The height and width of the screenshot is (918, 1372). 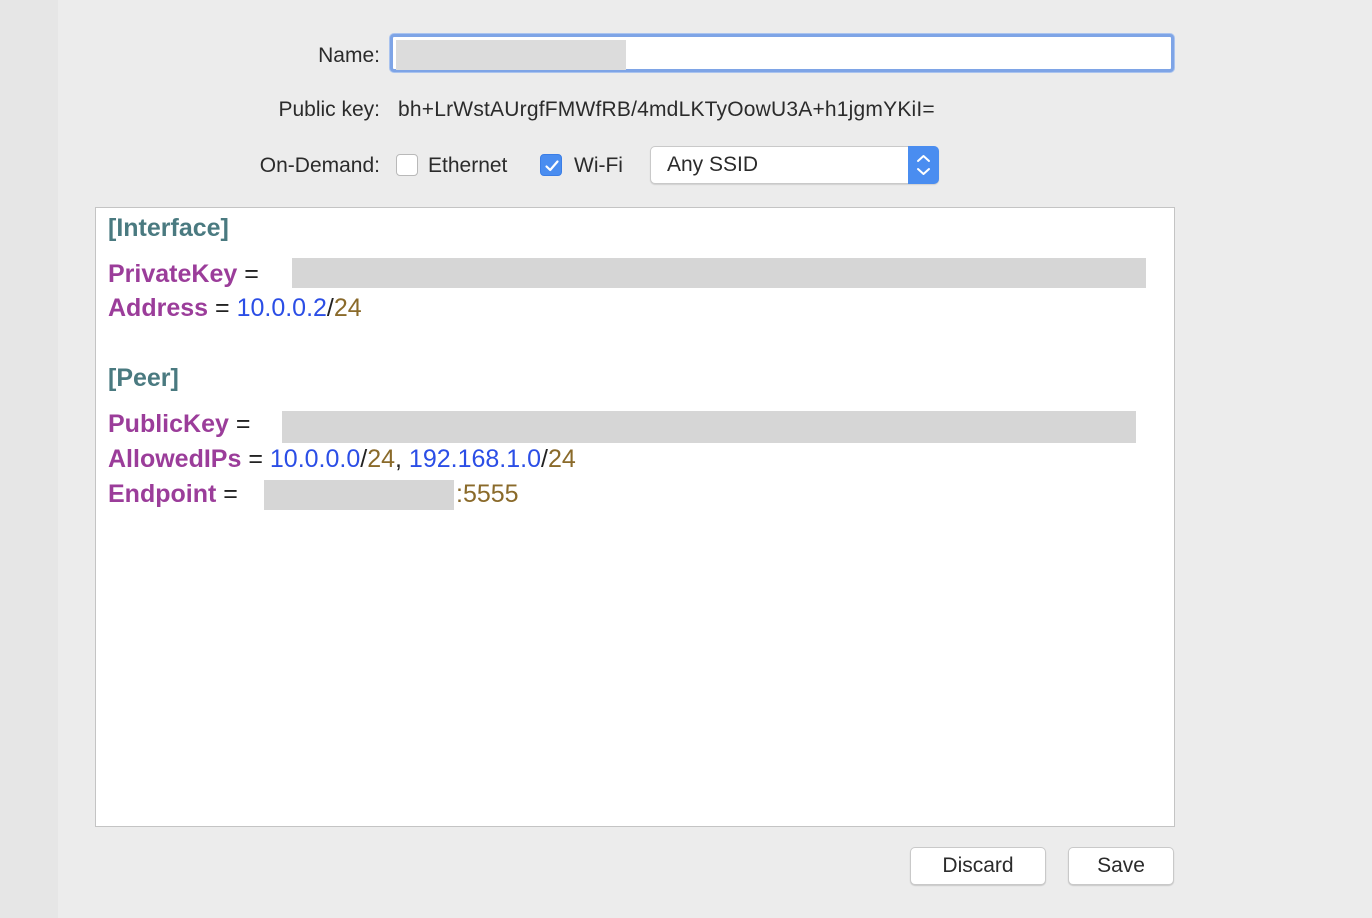 What do you see at coordinates (329, 109) in the screenshot?
I see `public-key-label: Public key:` at bounding box center [329, 109].